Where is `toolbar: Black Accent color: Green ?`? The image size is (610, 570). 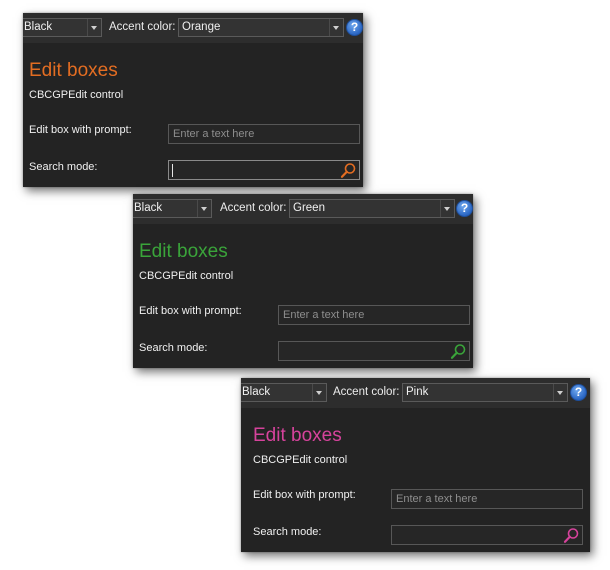
toolbar: Black Accent color: Green ? is located at coordinates (303, 209).